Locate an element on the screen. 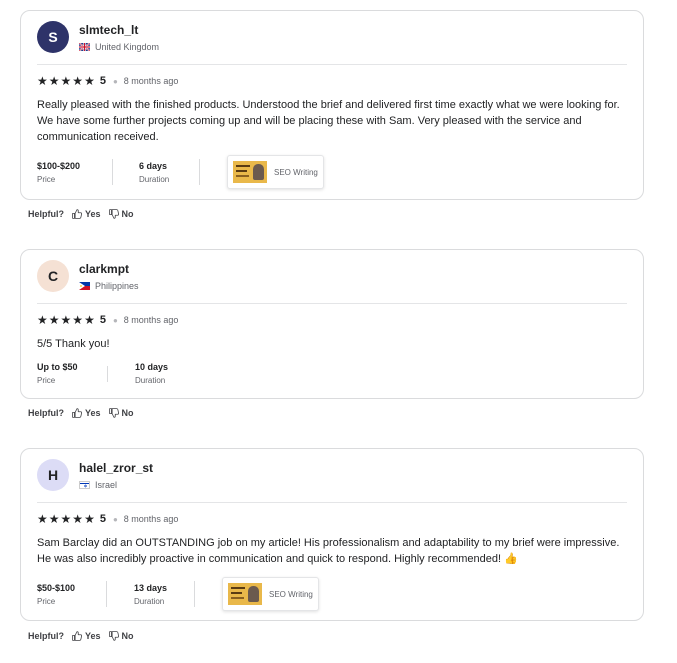 This screenshot has width=677, height=663. duration-value: 13 days is located at coordinates (151, 587).